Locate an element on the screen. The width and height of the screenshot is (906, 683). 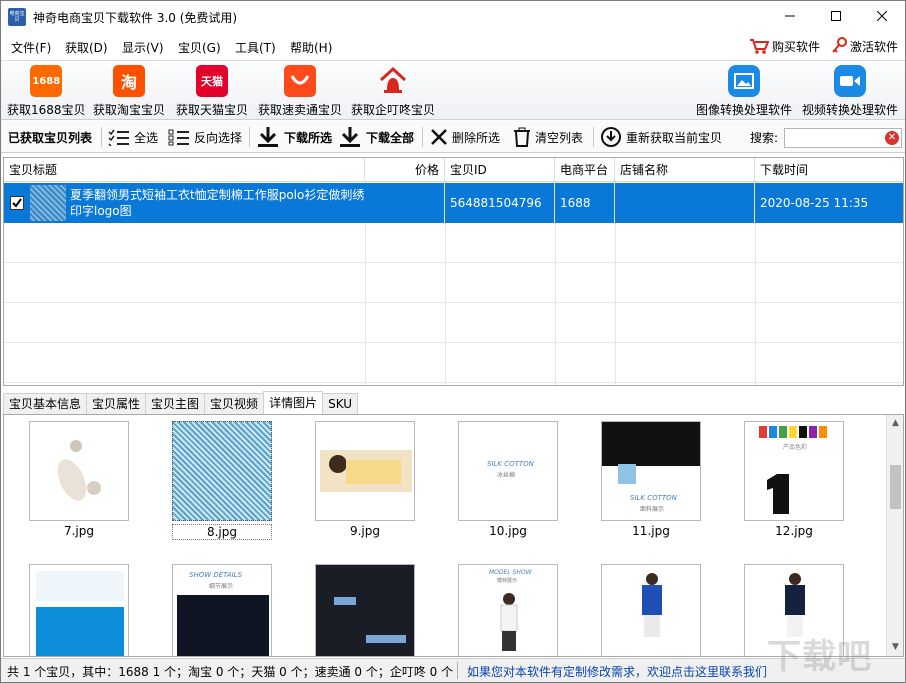
invert-selection-button: 反向选择 is located at coordinates (205, 137).